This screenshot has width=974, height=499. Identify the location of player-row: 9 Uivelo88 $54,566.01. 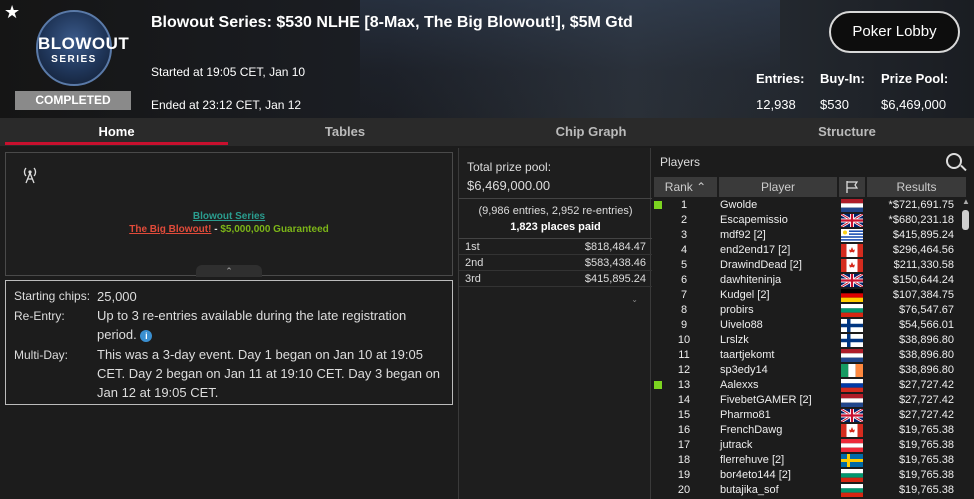
(807, 325).